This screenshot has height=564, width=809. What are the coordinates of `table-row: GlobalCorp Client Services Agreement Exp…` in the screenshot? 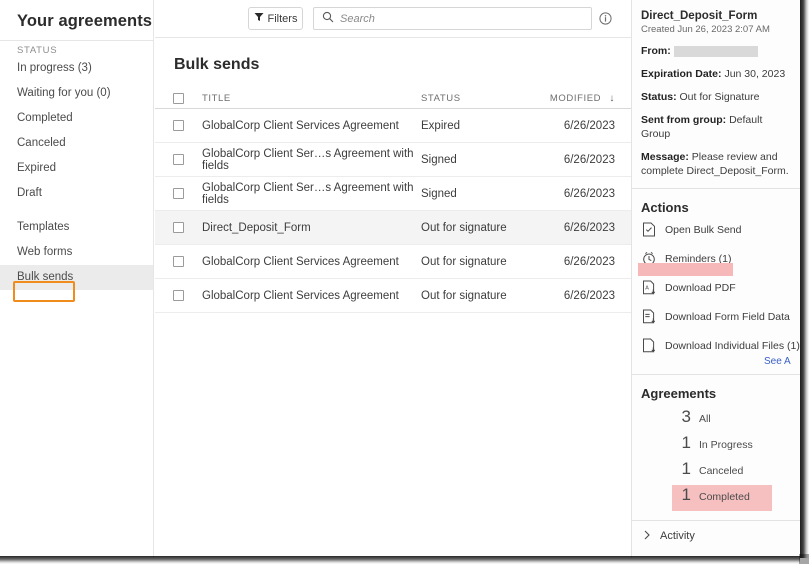 It's located at (393, 126).